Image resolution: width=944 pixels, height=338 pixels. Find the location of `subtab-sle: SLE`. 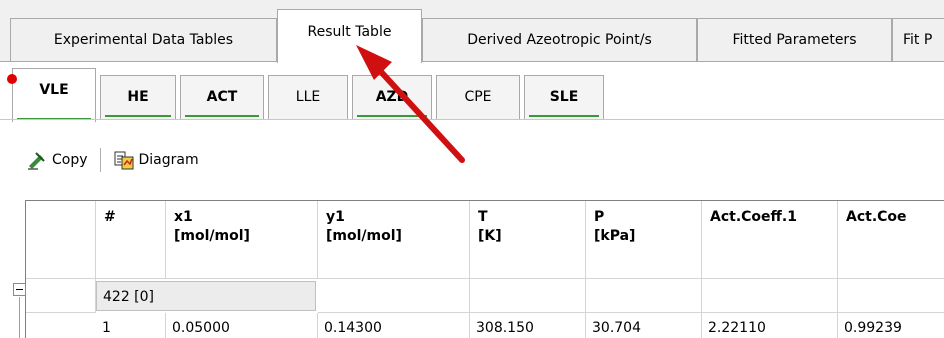

subtab-sle: SLE is located at coordinates (564, 97).